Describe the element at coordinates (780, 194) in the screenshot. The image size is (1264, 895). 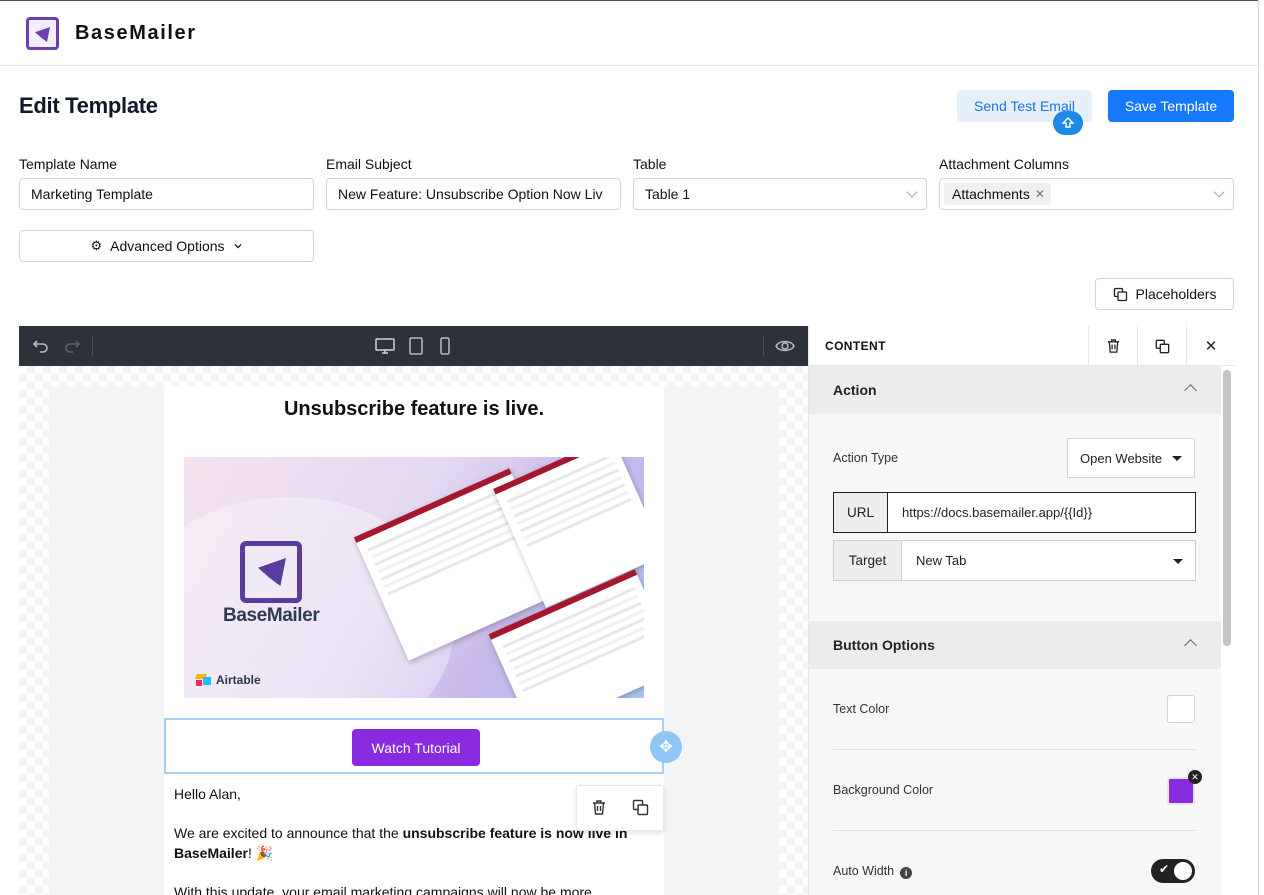
I see `table-select: Table 1` at that location.